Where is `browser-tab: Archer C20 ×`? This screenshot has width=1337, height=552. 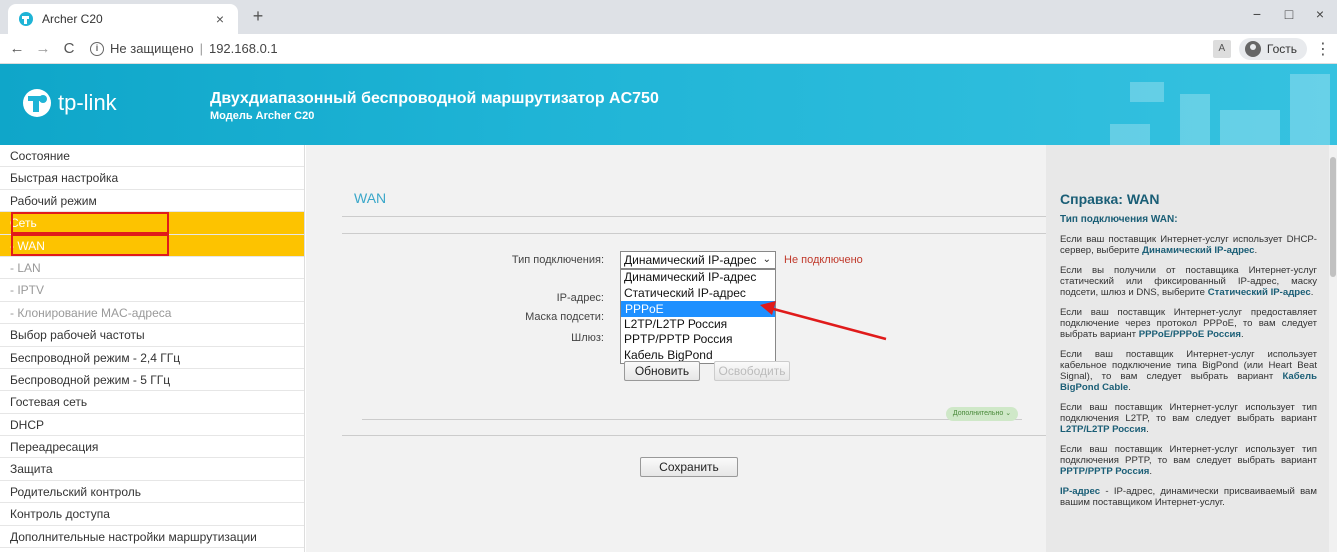
browser-tab: Archer C20 × is located at coordinates (123, 19).